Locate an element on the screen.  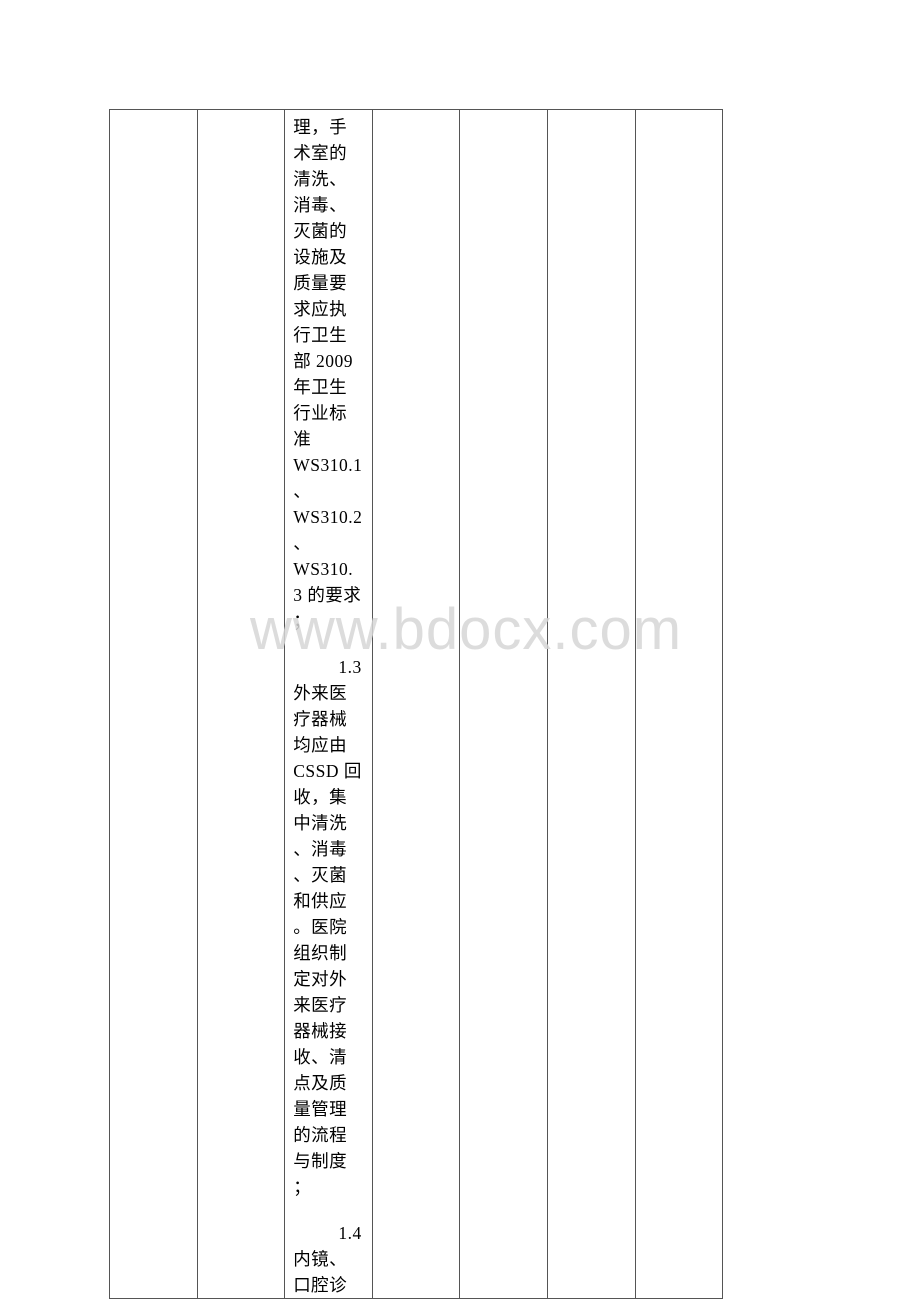
text-line: 年卫生 is located at coordinates (320, 387).